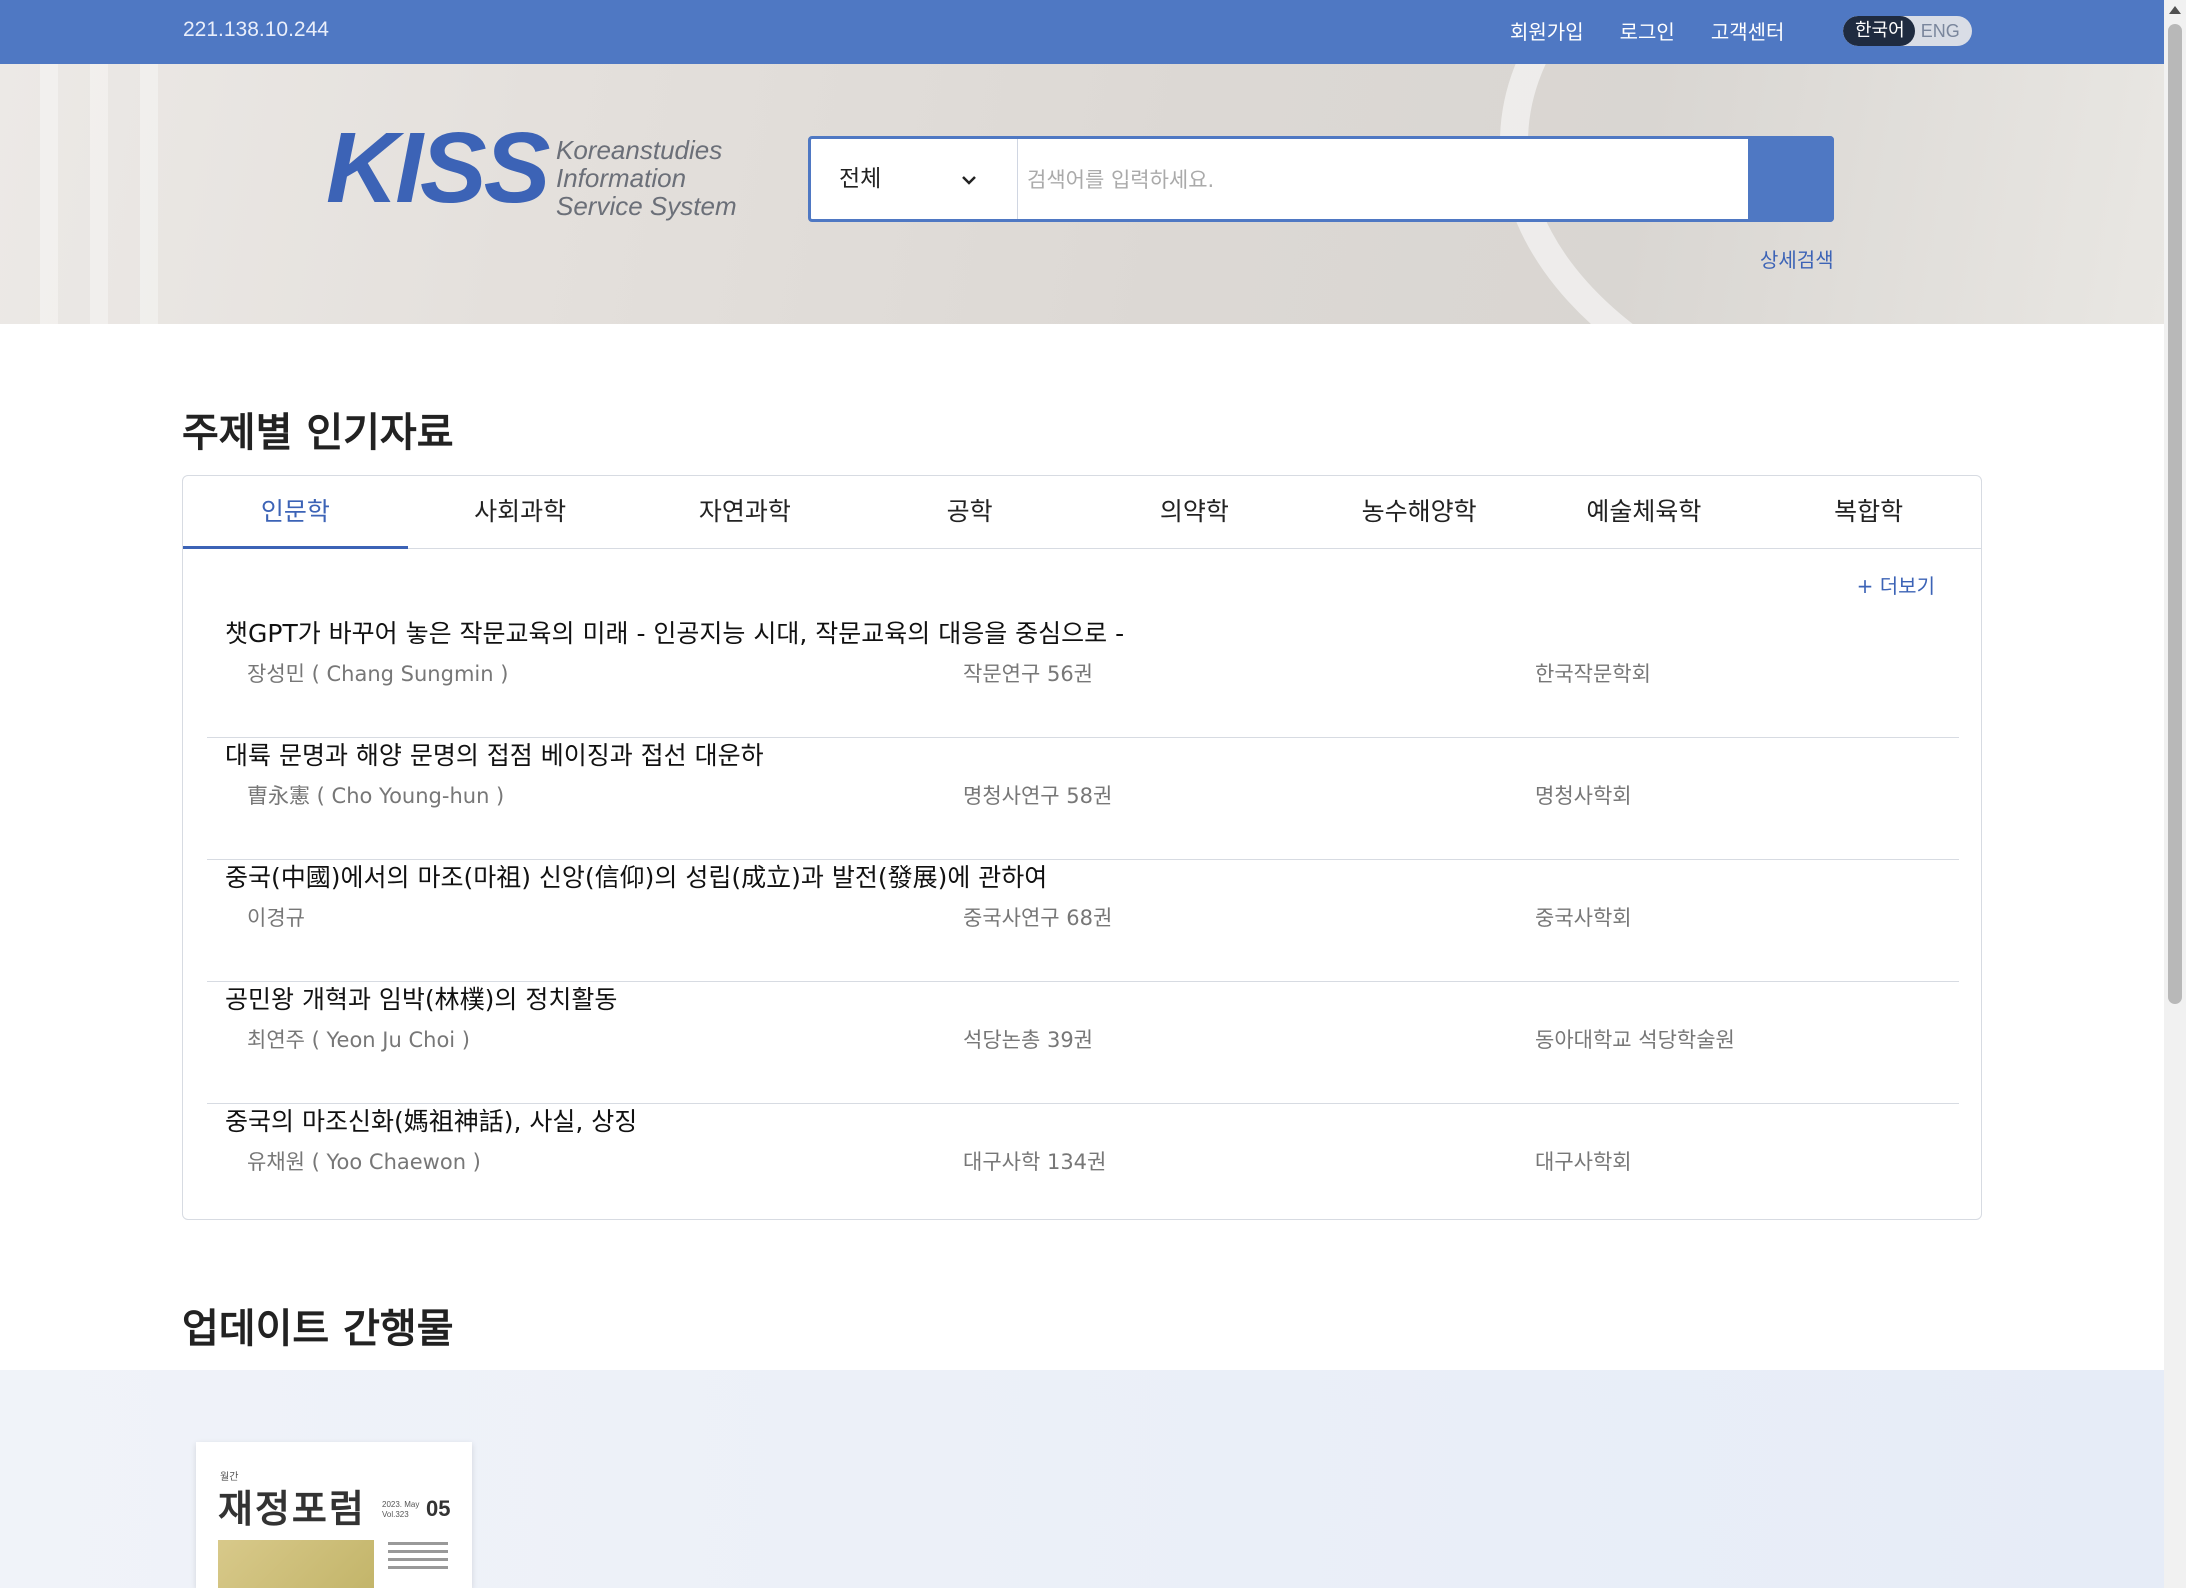  Describe the element at coordinates (421, 998) in the screenshot. I see `article-title: 공민왕 개혁과 임박(林樸)의 정치활동` at that location.